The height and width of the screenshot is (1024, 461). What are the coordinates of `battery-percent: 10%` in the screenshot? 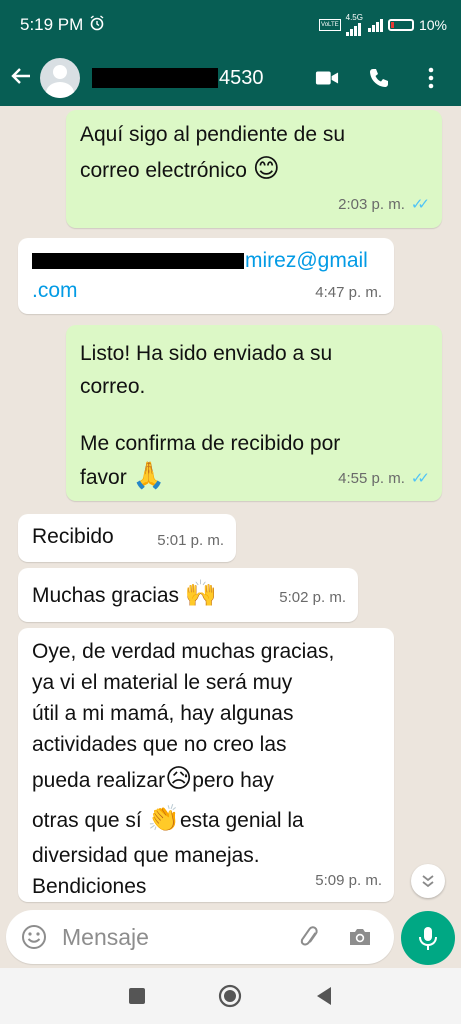 It's located at (432, 25).